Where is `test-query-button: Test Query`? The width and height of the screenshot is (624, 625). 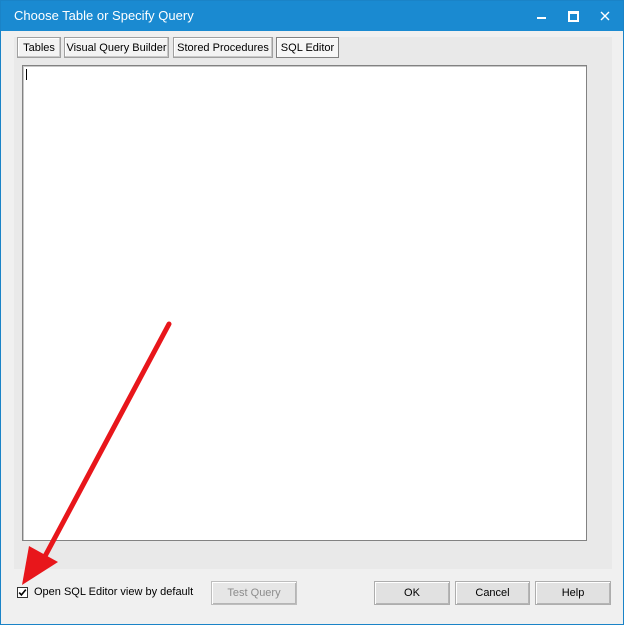
test-query-button: Test Query is located at coordinates (254, 593).